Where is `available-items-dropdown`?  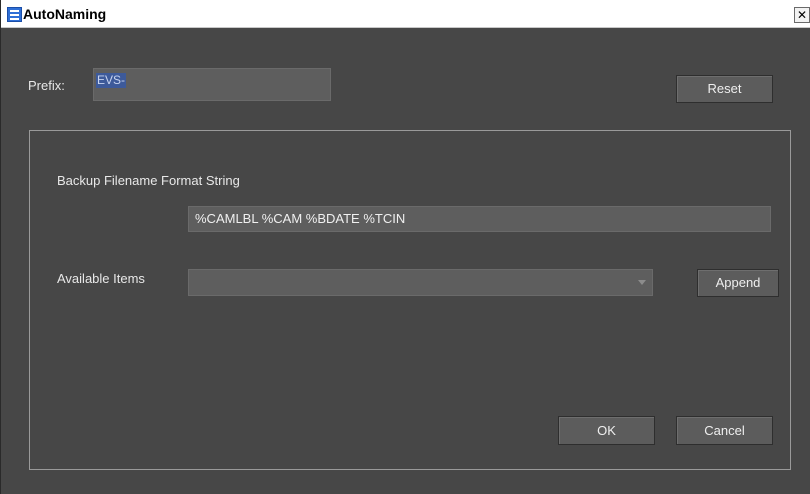 available-items-dropdown is located at coordinates (420, 282).